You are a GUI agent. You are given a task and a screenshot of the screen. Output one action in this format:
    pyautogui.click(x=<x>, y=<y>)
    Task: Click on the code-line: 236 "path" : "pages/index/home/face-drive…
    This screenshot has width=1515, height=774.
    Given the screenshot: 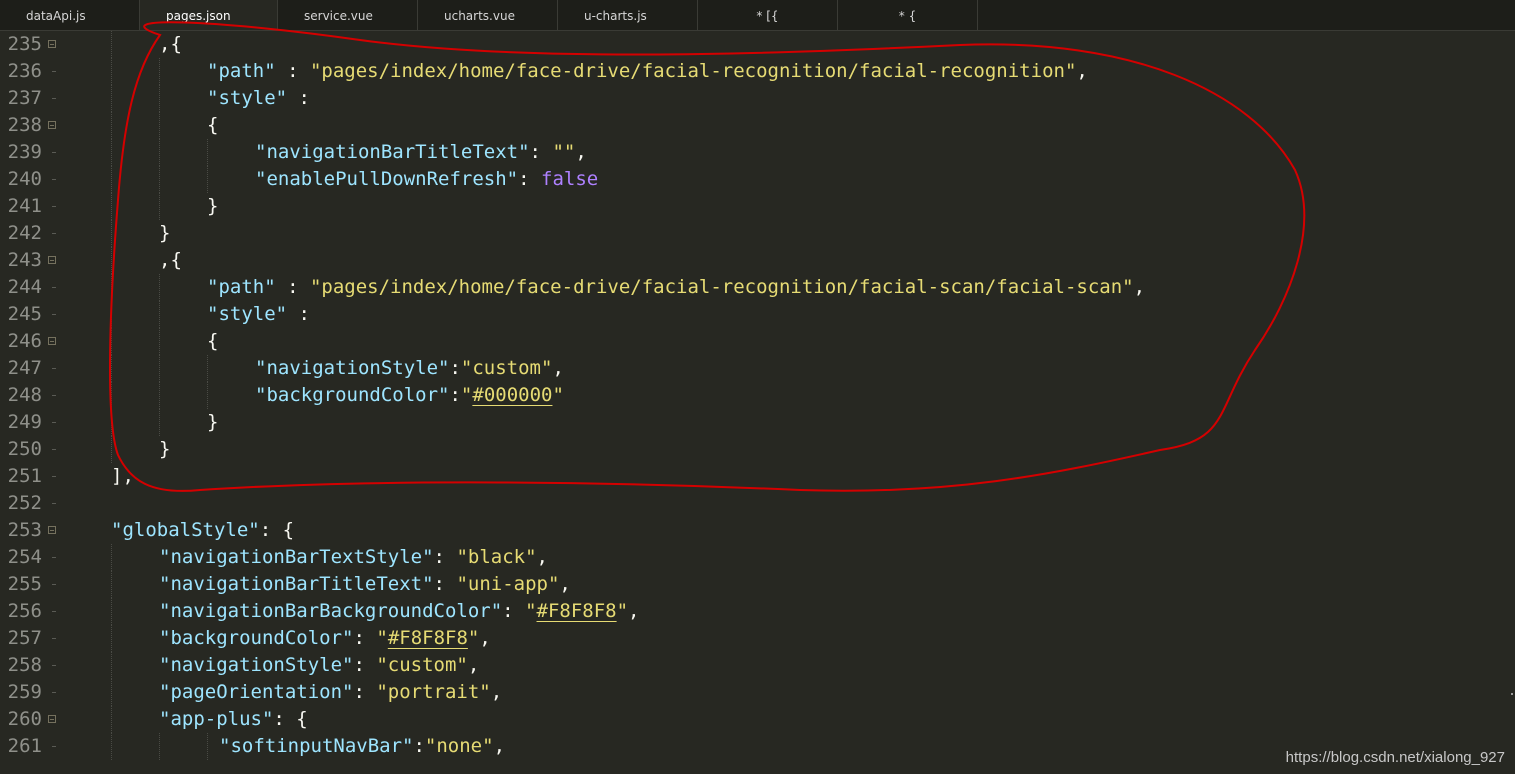 What is the action you would take?
    pyautogui.click(x=757, y=71)
    